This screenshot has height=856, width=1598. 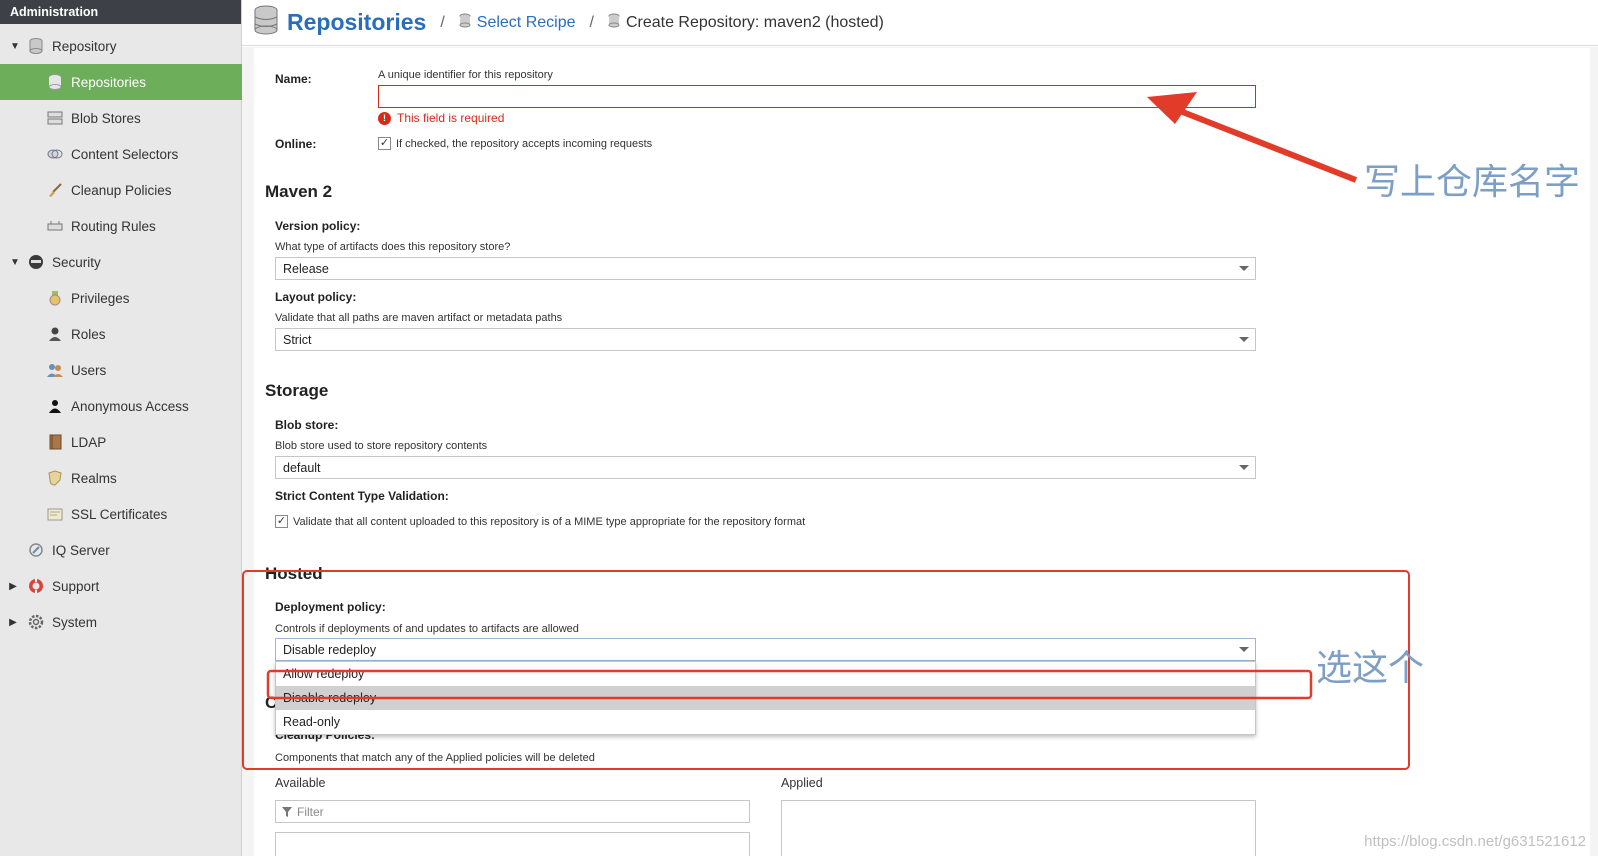 What do you see at coordinates (789, 684) in the screenshot?
I see `annotation-option-box` at bounding box center [789, 684].